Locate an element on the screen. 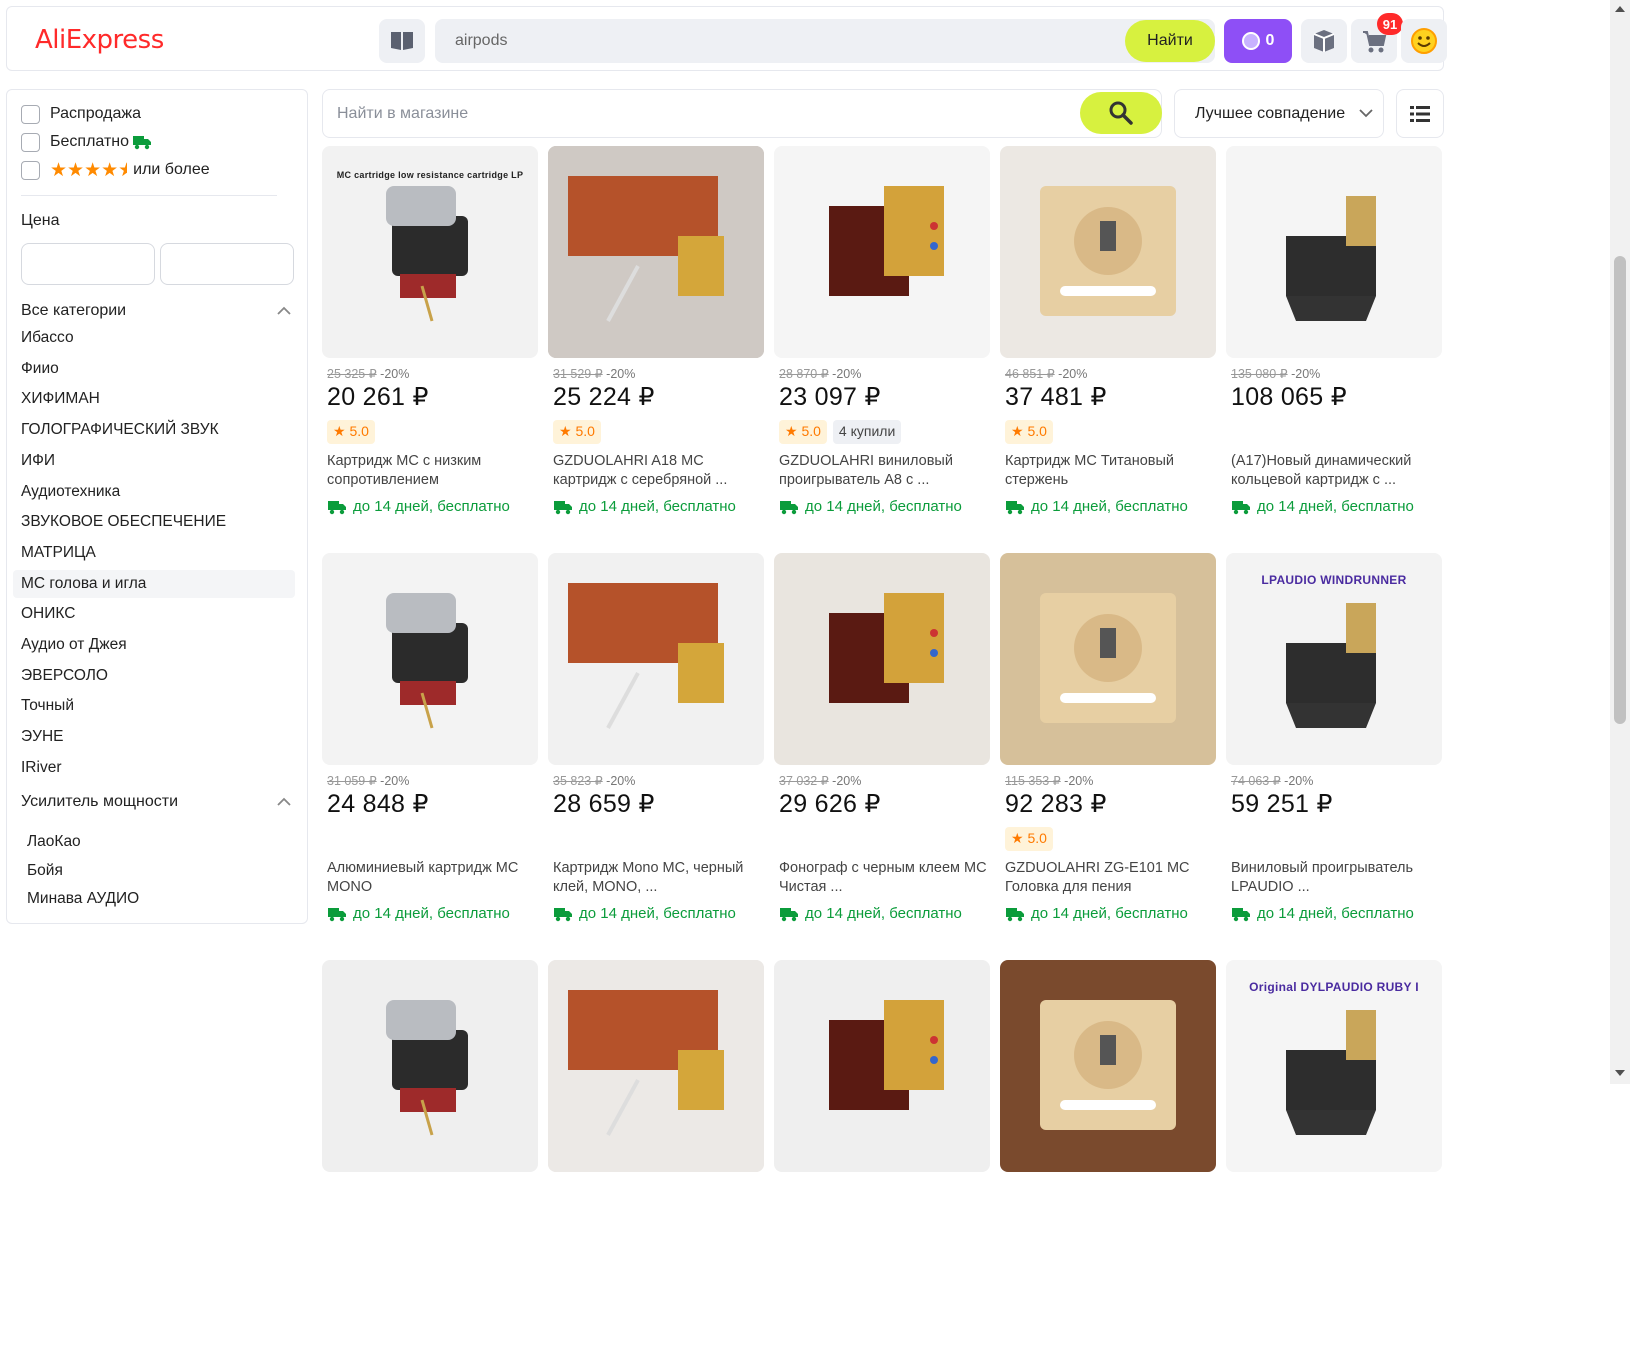  category-item: МС голова и игла is located at coordinates (154, 583).